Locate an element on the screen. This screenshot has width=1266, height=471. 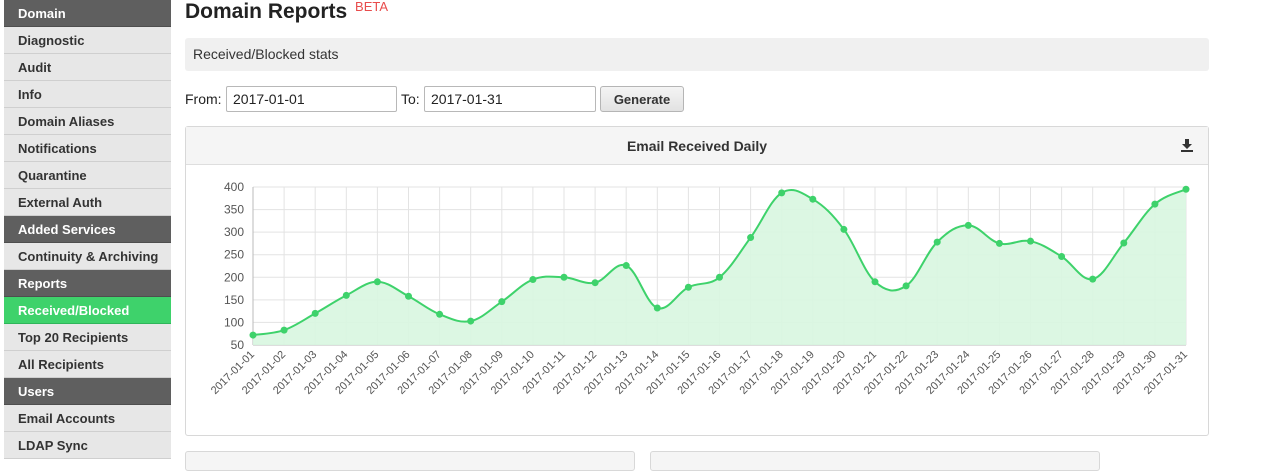
y-tick-label: 200 is located at coordinates (234, 277).